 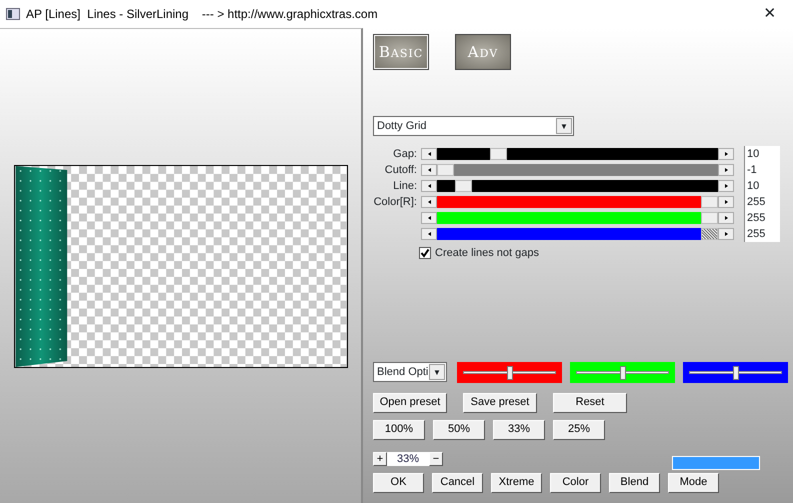 I want to click on slider-label: Cutoff:, so click(x=401, y=170).